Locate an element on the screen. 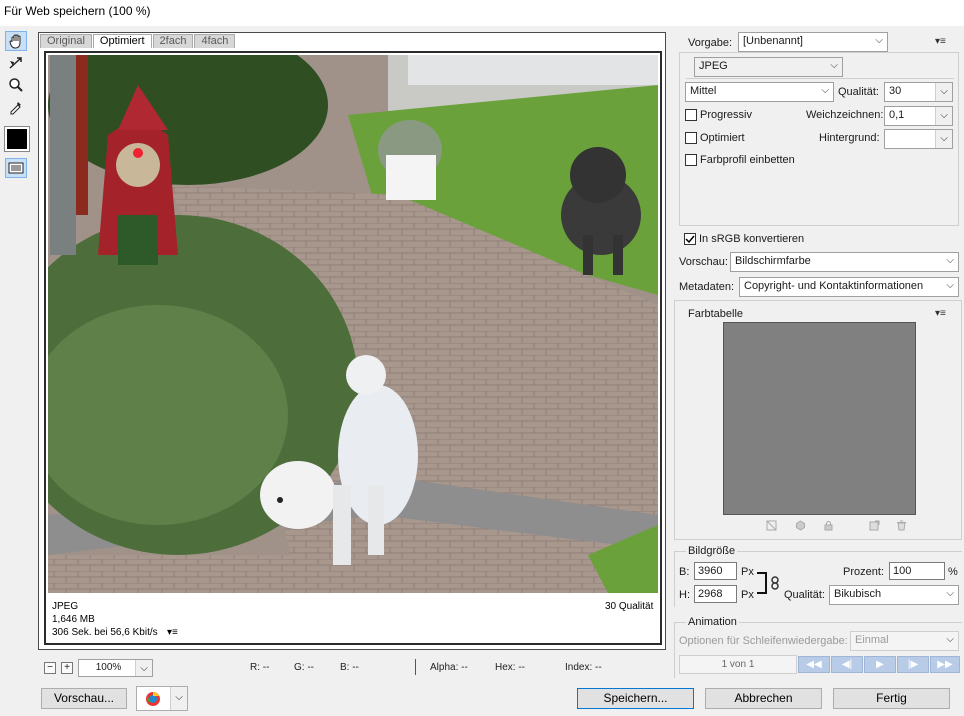 The width and height of the screenshot is (964, 716). readout-r: R: -- is located at coordinates (260, 667).